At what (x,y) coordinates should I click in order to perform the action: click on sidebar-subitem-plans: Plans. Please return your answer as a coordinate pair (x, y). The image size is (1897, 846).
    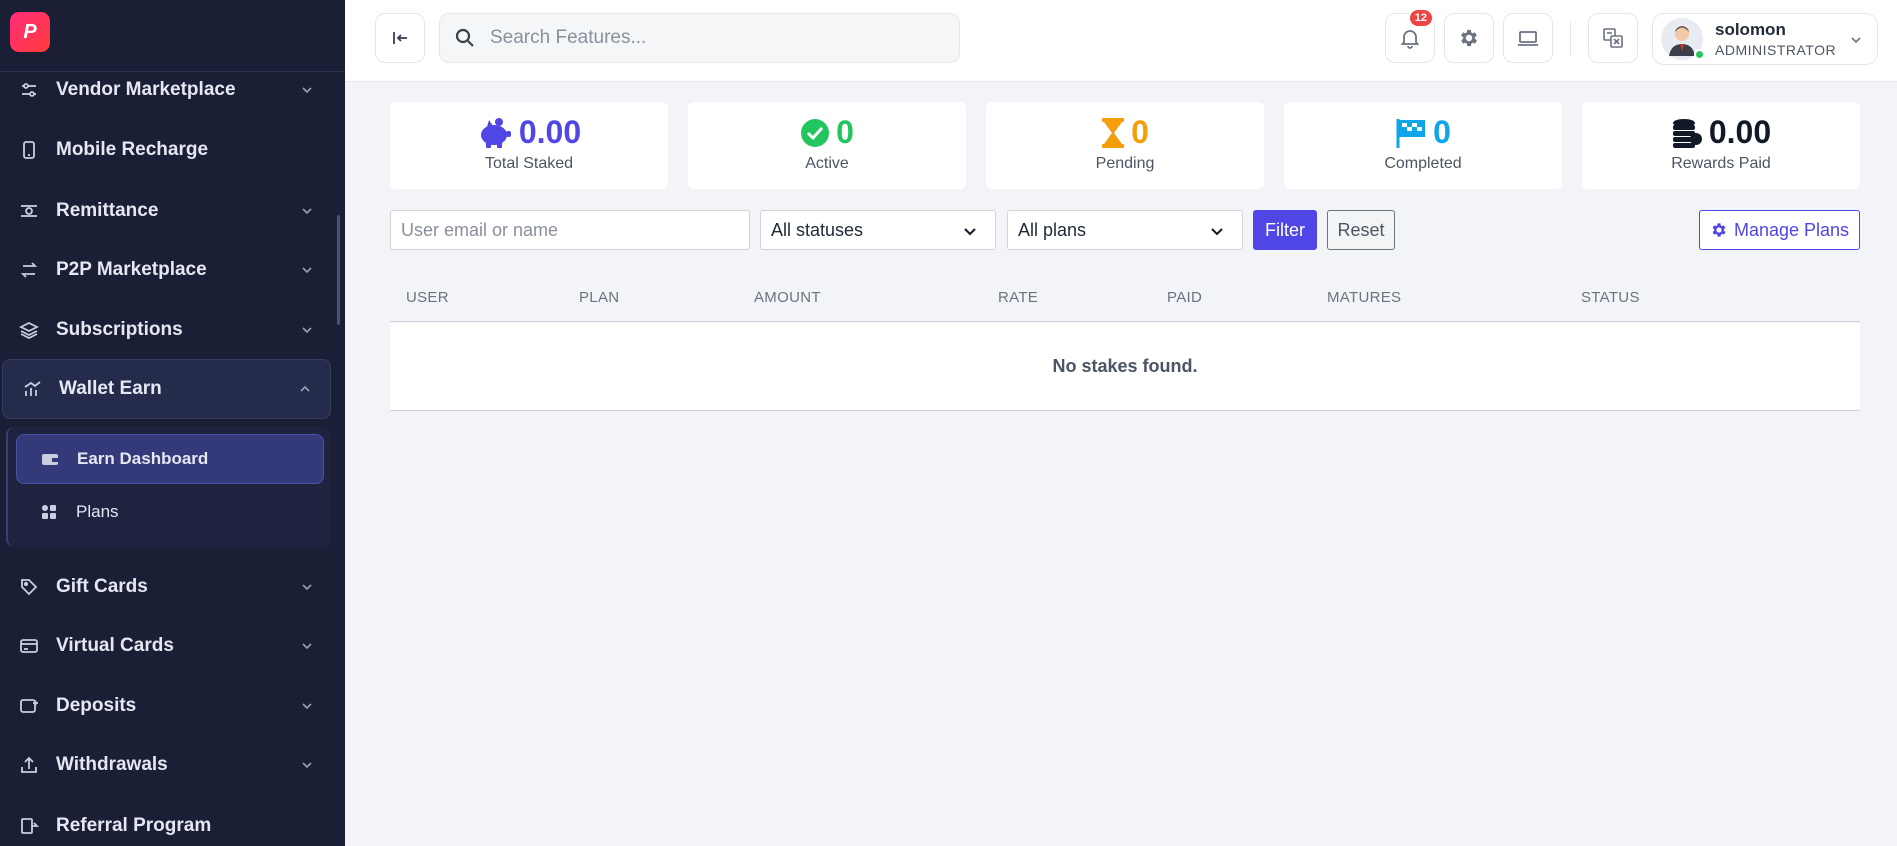
    Looking at the image, I should click on (170, 512).